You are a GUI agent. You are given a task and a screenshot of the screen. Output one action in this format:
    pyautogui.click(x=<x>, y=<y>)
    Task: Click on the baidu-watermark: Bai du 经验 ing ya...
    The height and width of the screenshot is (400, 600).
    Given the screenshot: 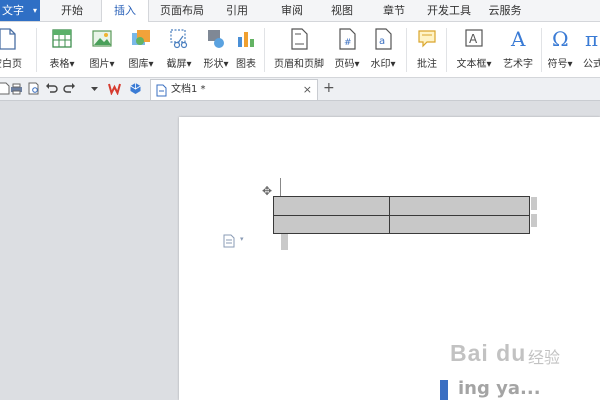 What is the action you would take?
    pyautogui.click(x=515, y=367)
    